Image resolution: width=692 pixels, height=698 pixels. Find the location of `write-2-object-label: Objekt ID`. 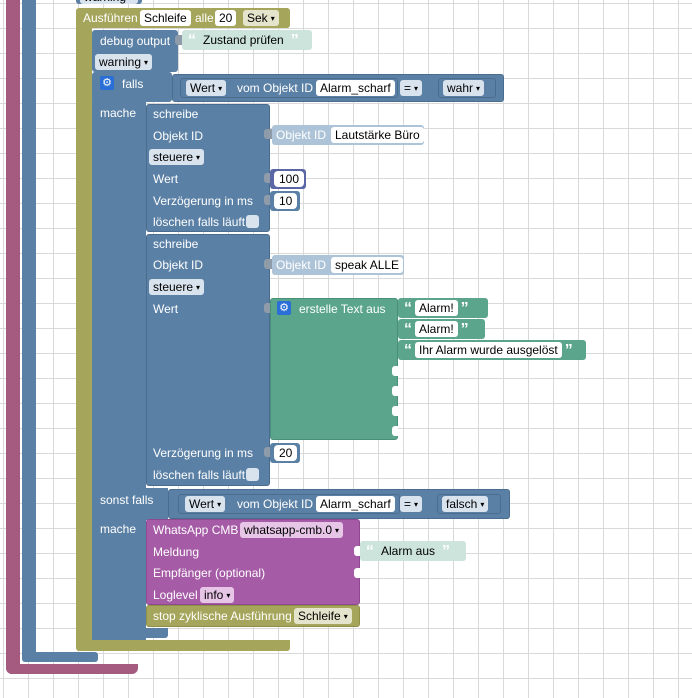

write-2-object-label: Objekt ID is located at coordinates (178, 265).